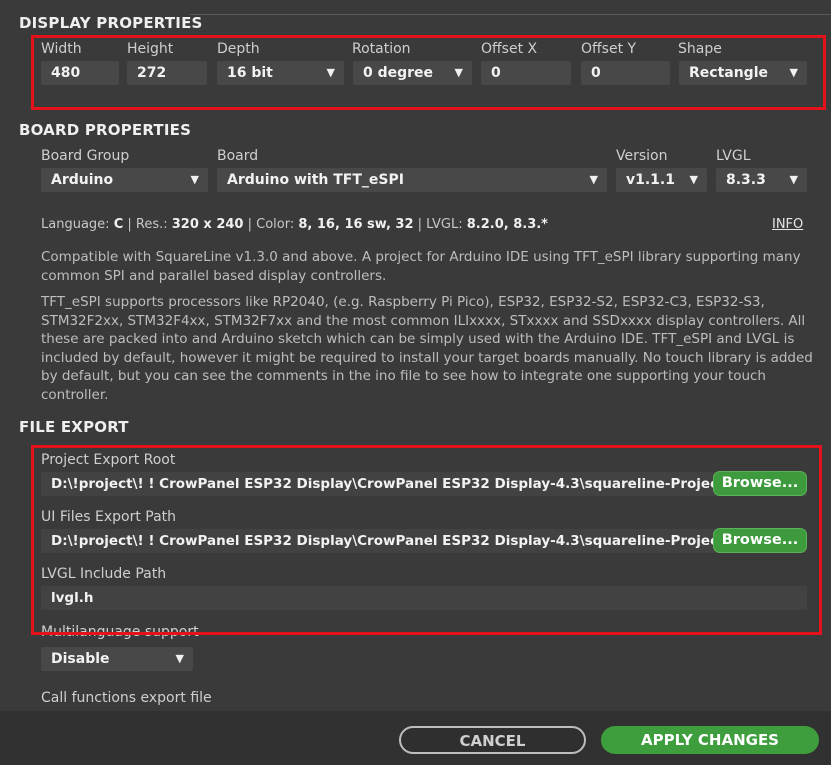  I want to click on lvgl-value: 8.3.3, so click(746, 180).